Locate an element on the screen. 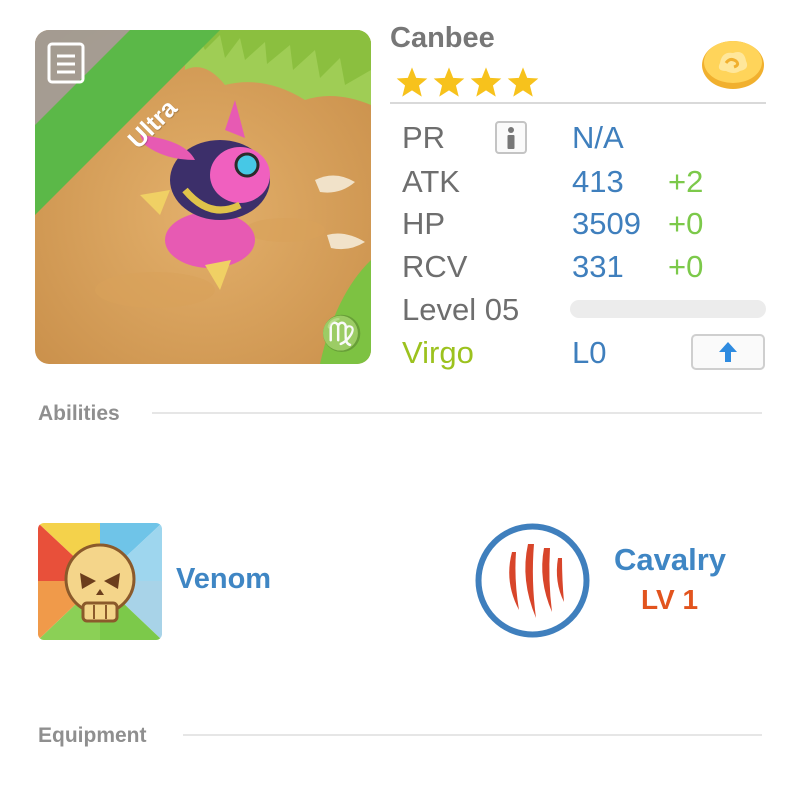 The width and height of the screenshot is (800, 800). stat-label-hp: HP is located at coordinates (424, 223).